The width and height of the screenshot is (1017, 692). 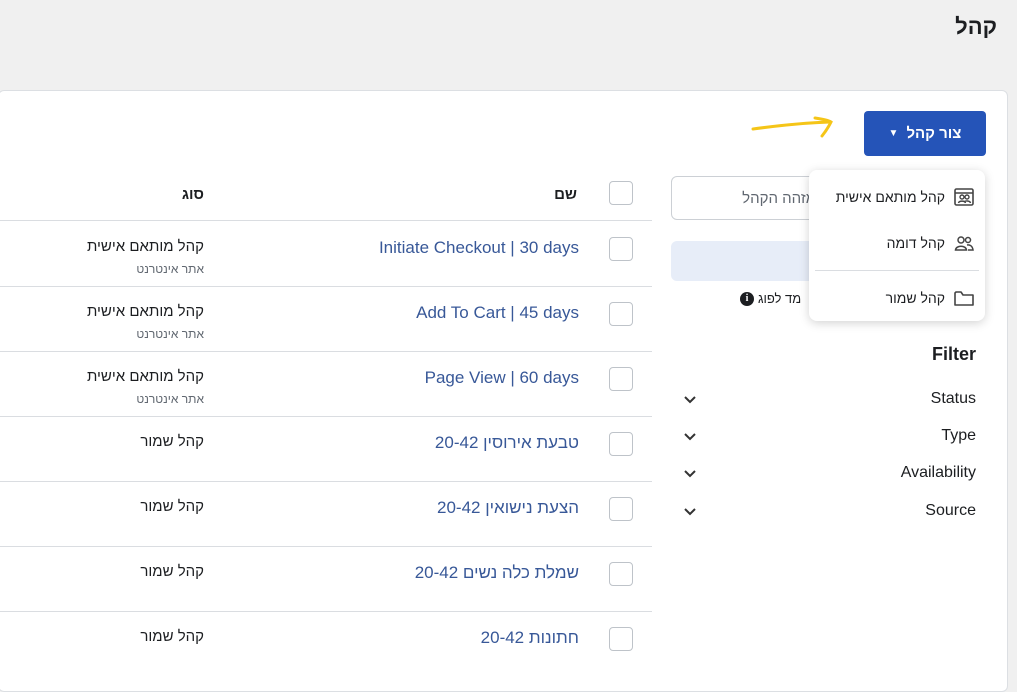 What do you see at coordinates (508, 508) in the screenshot?
I see `audience-name-link: הצעת נישואין 20-42` at bounding box center [508, 508].